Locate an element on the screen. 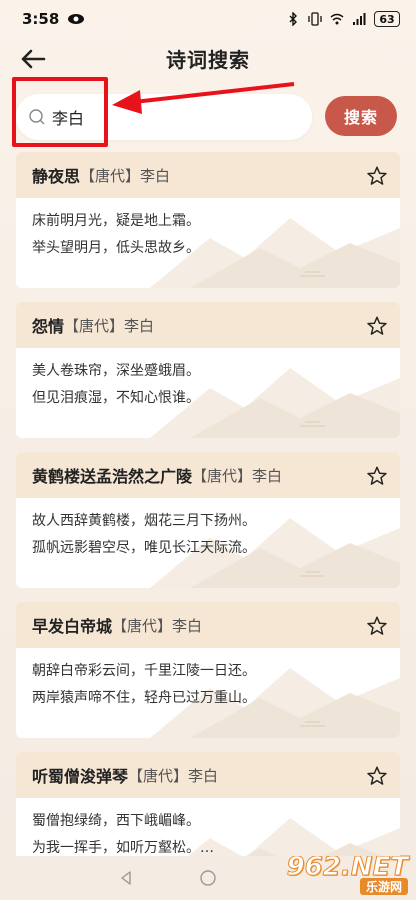 The image size is (416, 900). poem-header: 听蜀僧浚弹琴 【唐代】 李白 is located at coordinates (208, 775).